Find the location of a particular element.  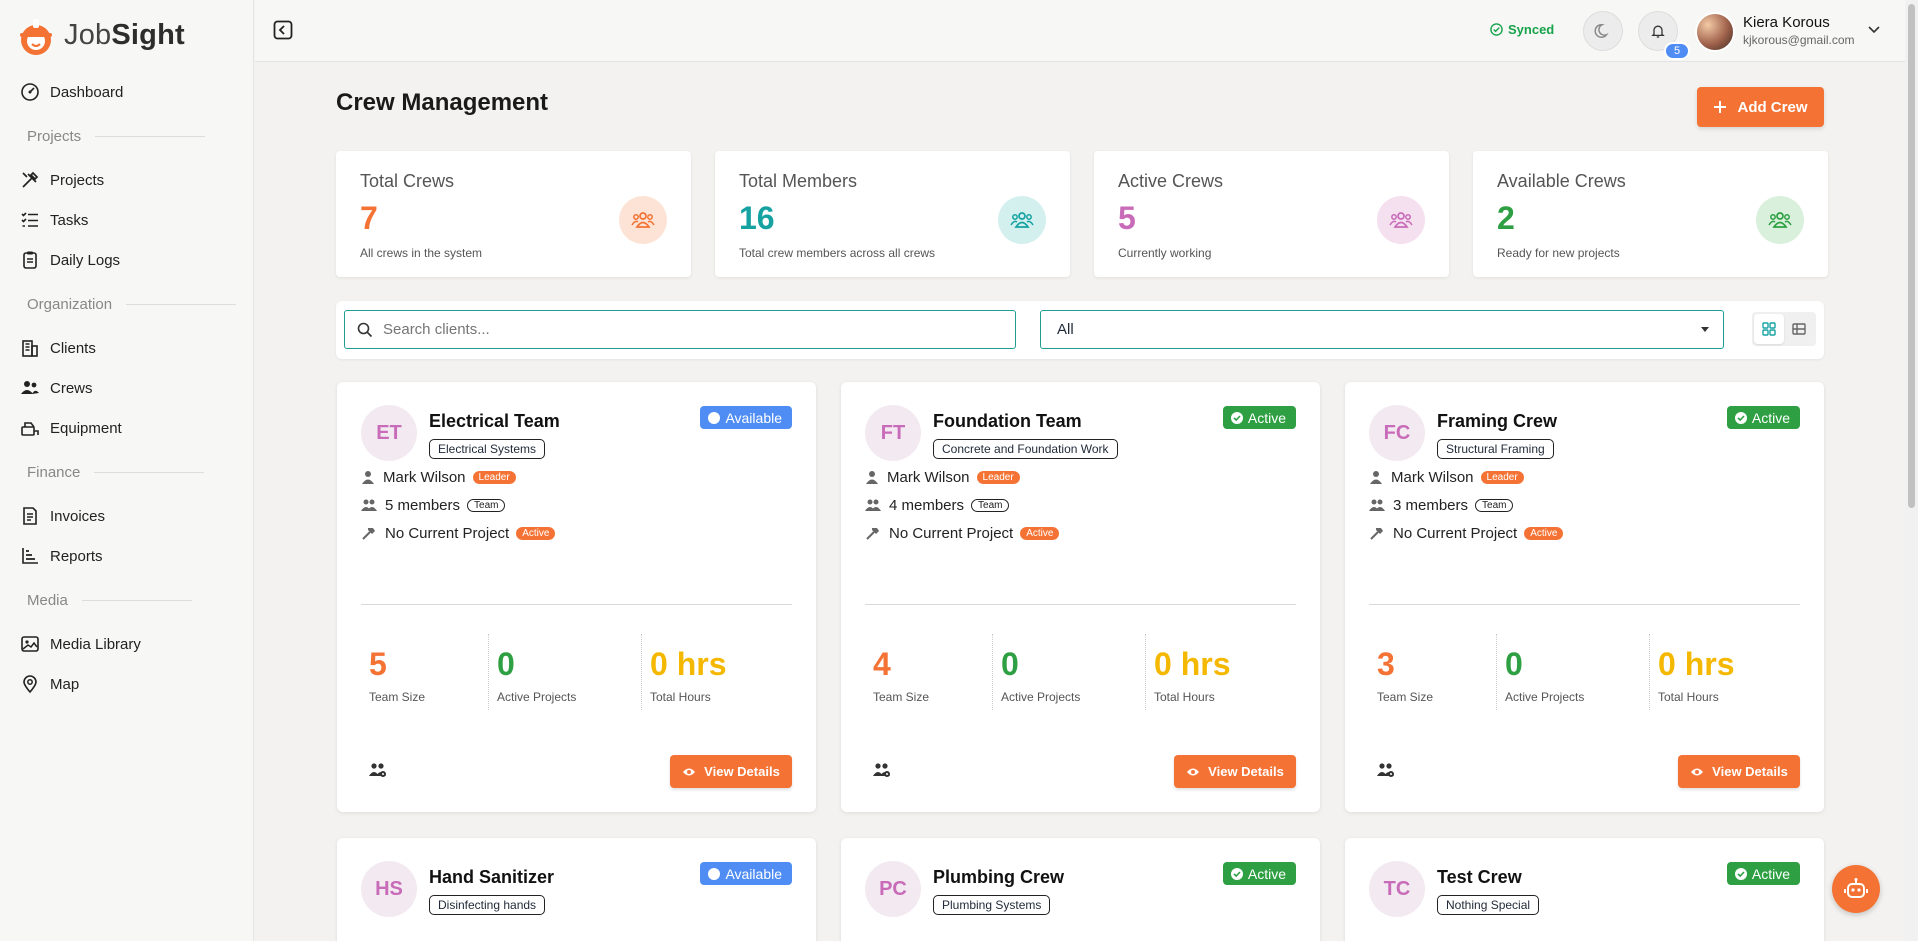

crew-status-badge: Active is located at coordinates (1259, 417).